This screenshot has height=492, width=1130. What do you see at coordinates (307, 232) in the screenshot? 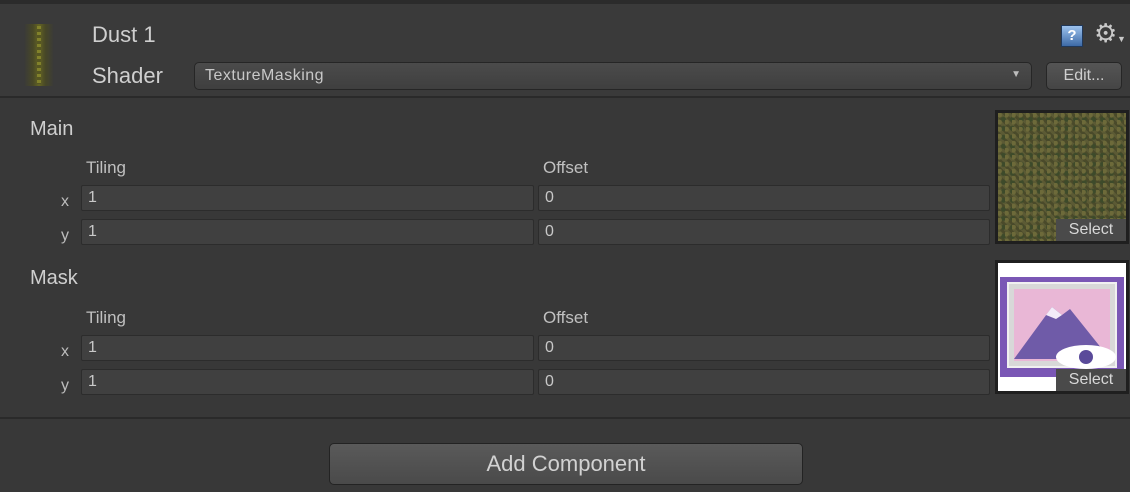
I see `main-tiling-y-field: 1` at bounding box center [307, 232].